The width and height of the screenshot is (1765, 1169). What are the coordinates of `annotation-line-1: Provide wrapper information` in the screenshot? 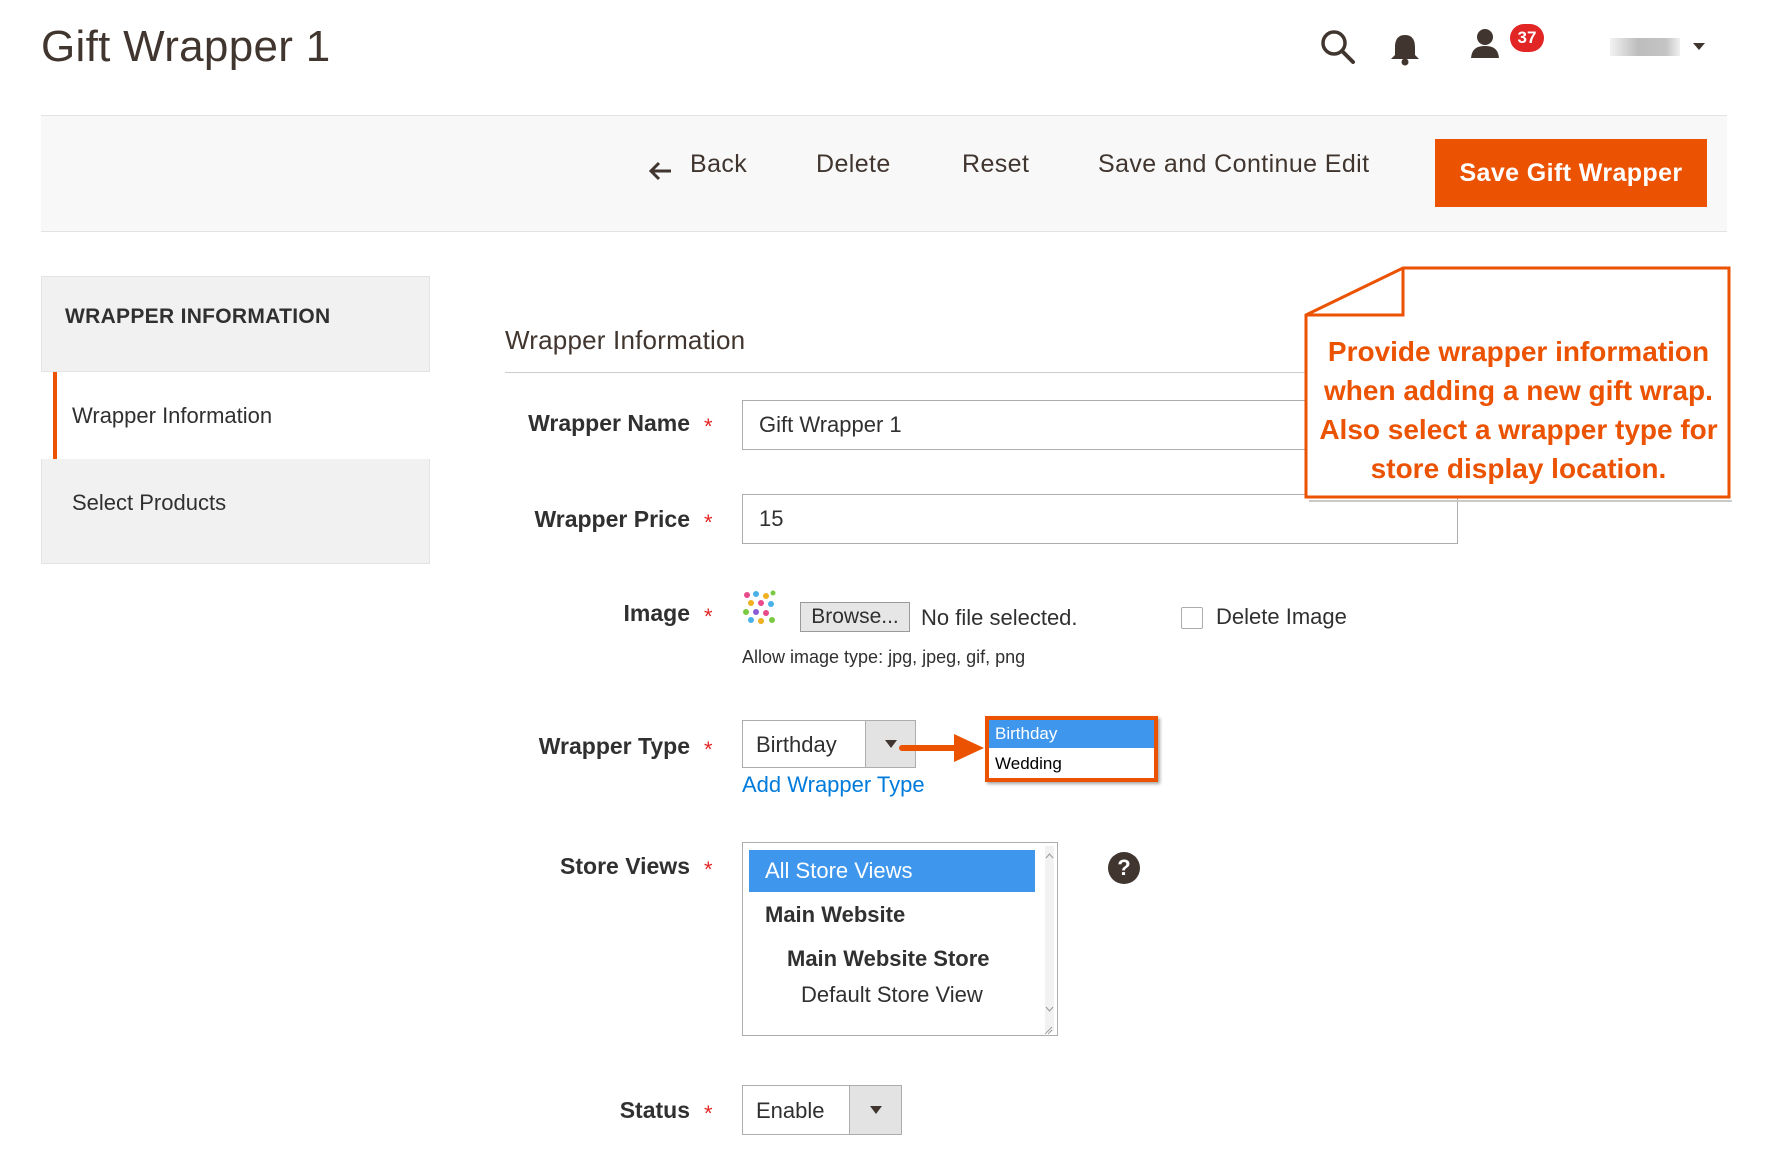 It's located at (1518, 351).